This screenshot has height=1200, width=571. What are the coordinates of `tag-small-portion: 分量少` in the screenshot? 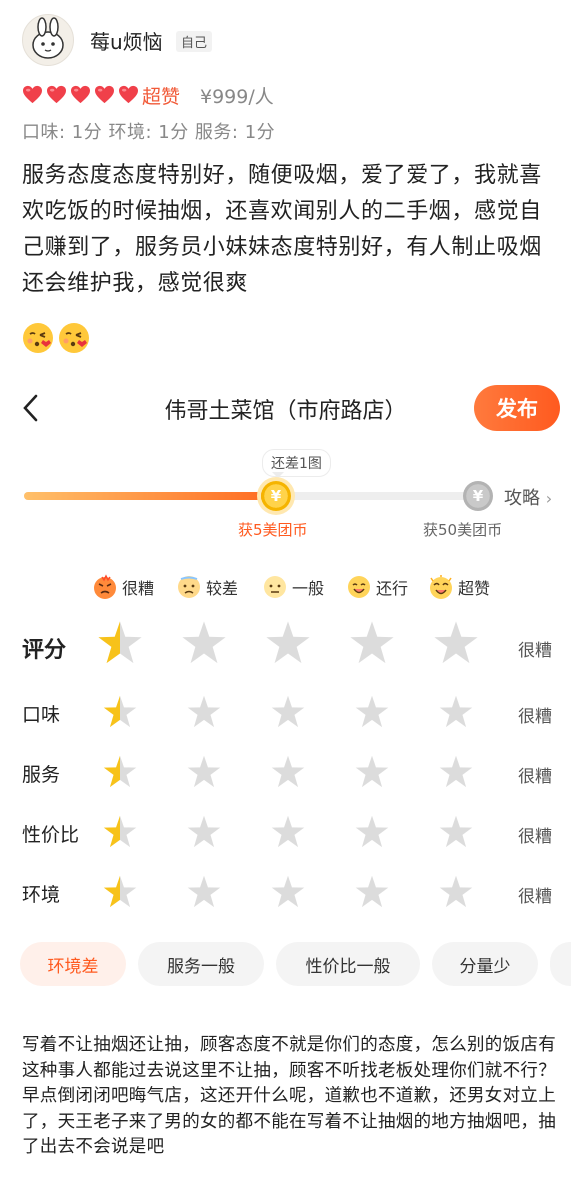 It's located at (485, 964).